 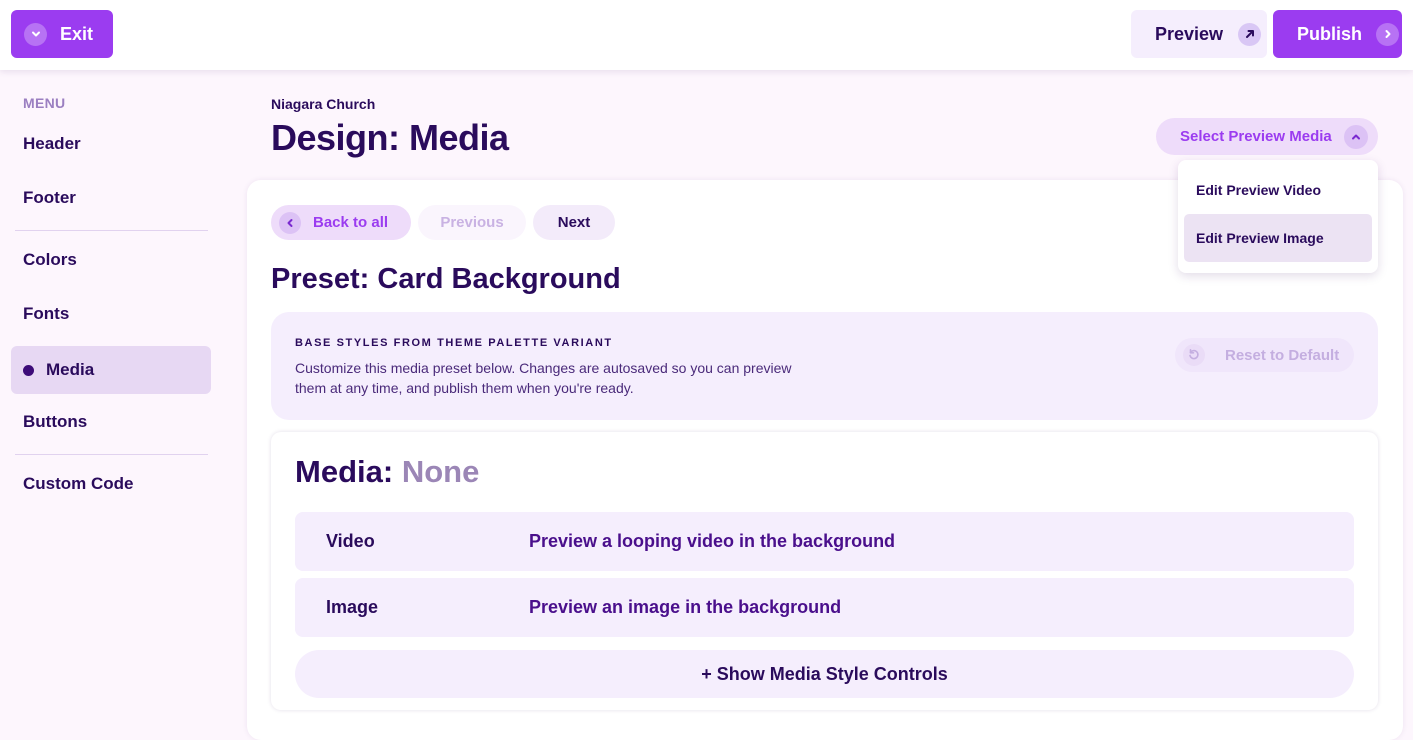 I want to click on dropdown-item-label: Edit Preview Image, so click(x=1260, y=238).